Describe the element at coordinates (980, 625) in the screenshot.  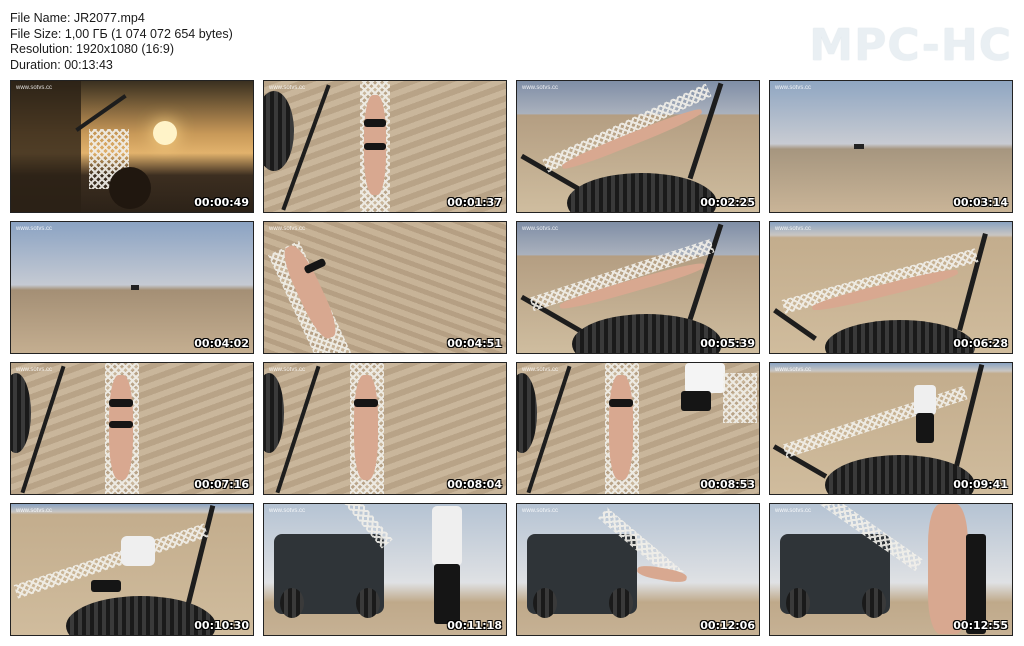
I see `timestamp: 00:12:55` at that location.